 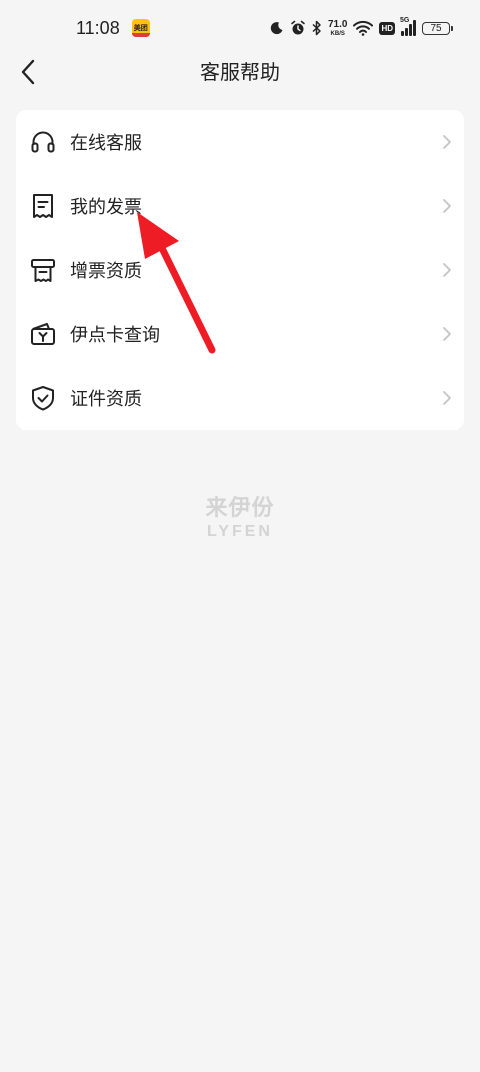 I want to click on menu-item-vat-invoice-qualification: 增票资质, so click(x=240, y=270).